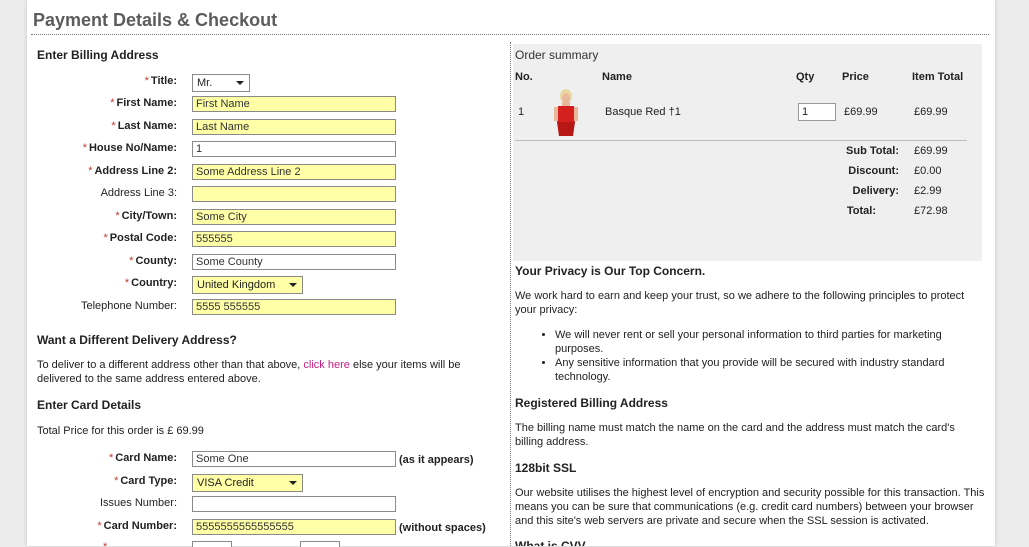 This screenshot has width=1029, height=547. Describe the element at coordinates (294, 239) in the screenshot. I see `postal-code-field: 555555` at that location.